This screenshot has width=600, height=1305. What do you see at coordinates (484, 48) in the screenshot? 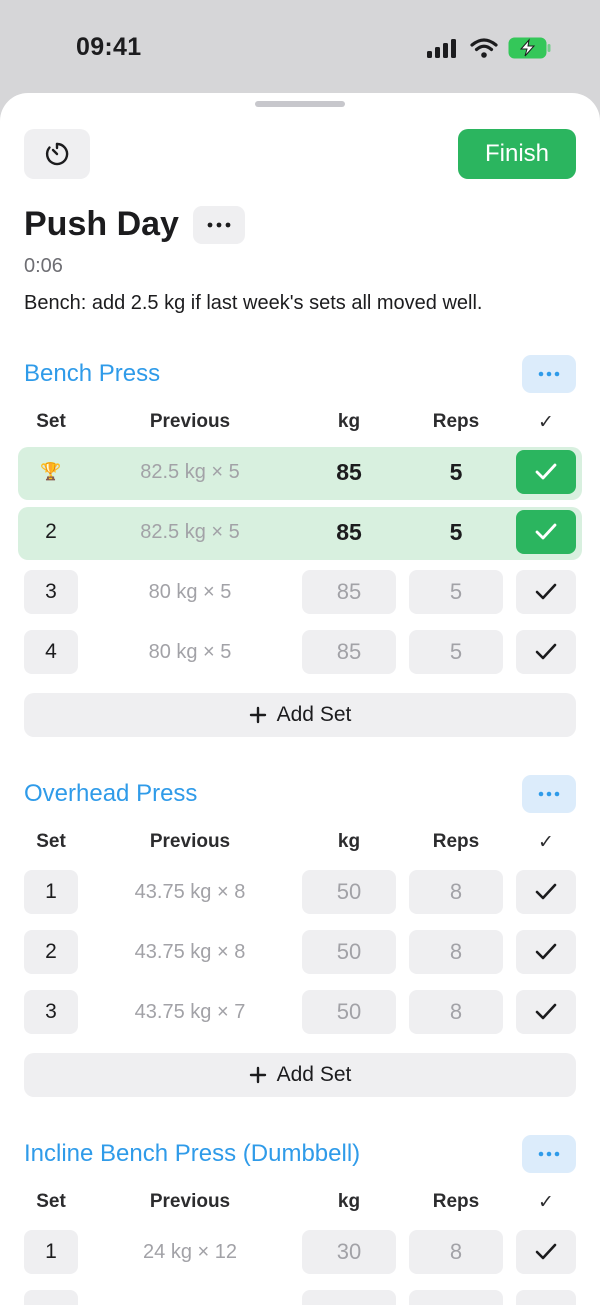
I see `wifi-icon` at bounding box center [484, 48].